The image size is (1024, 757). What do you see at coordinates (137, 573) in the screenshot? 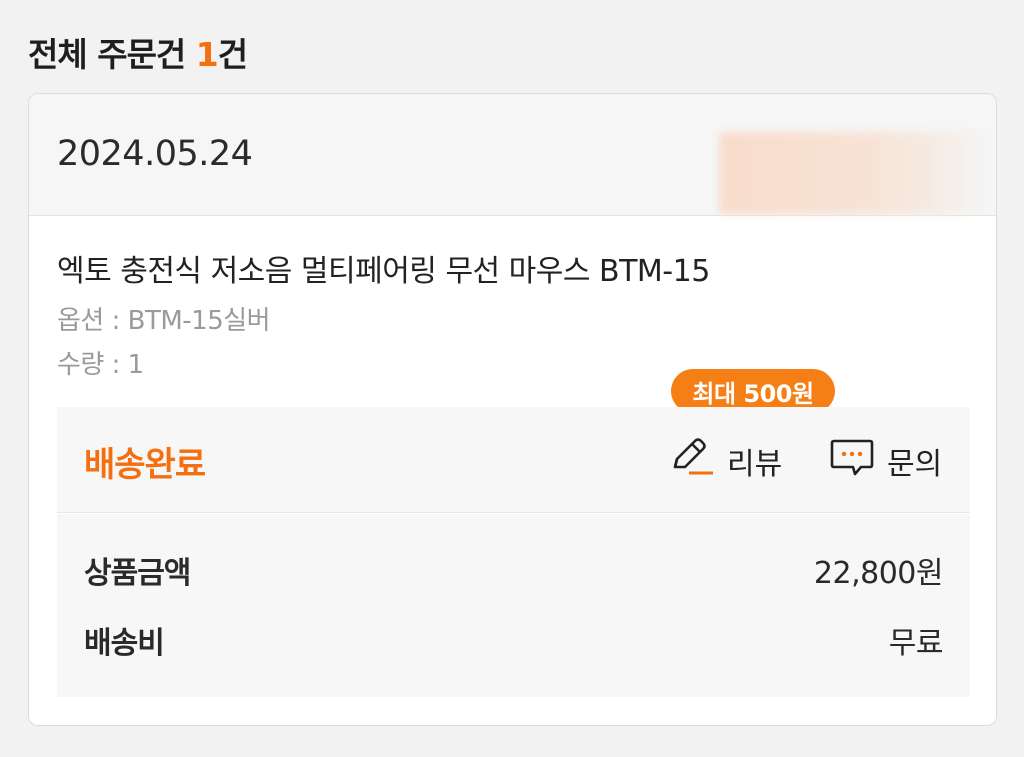
I see `product-amount-label: 상품금액` at bounding box center [137, 573].